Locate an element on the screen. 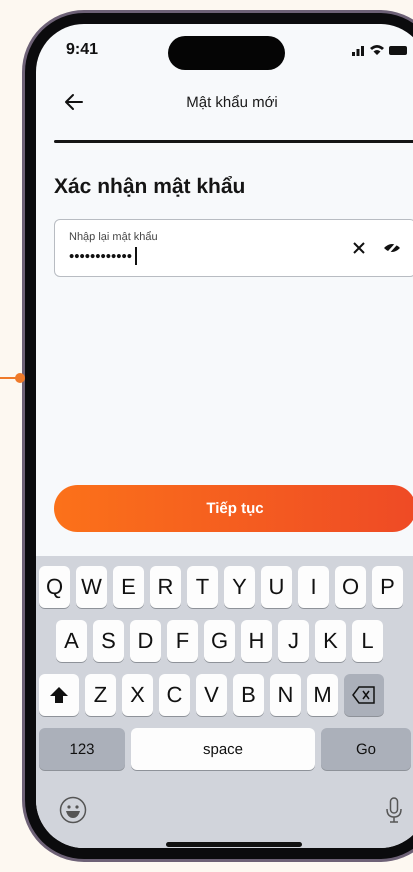  keyboard-key: F is located at coordinates (182, 641).